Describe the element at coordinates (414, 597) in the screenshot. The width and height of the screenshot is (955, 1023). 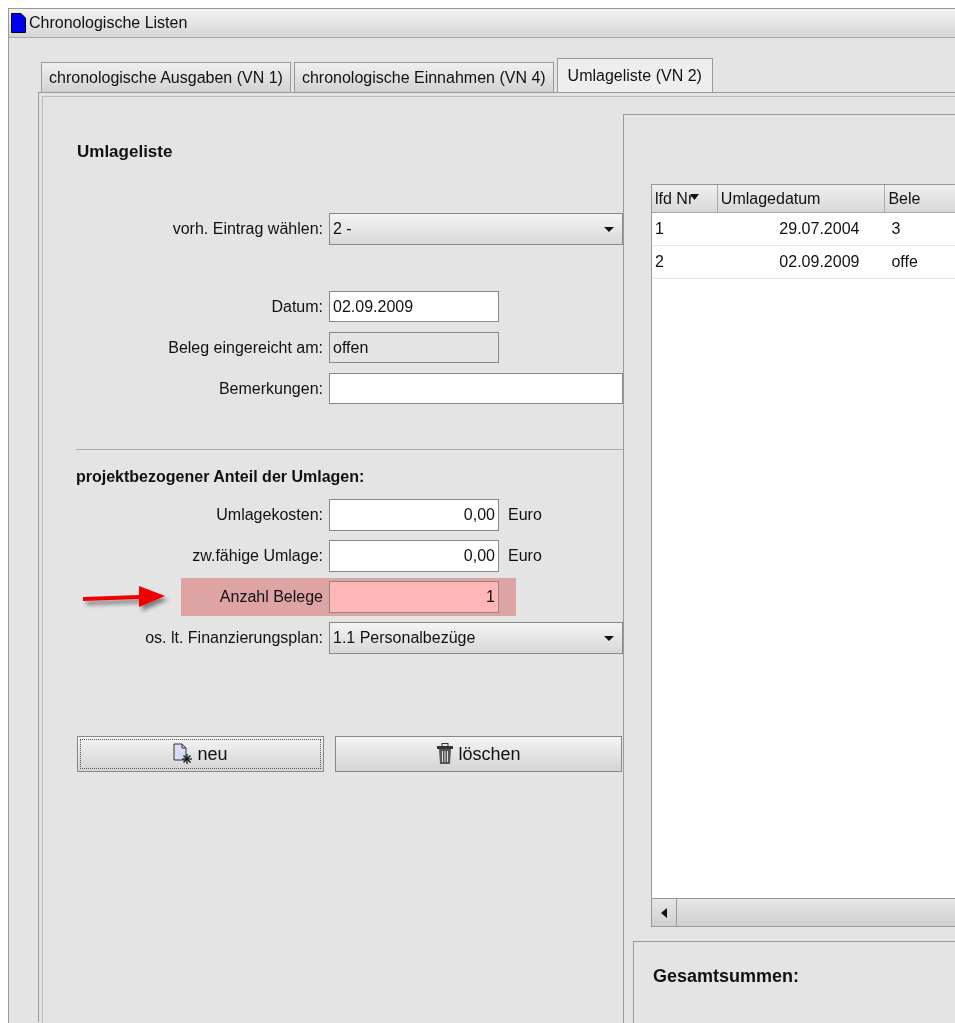
I see `input-field: 1` at that location.